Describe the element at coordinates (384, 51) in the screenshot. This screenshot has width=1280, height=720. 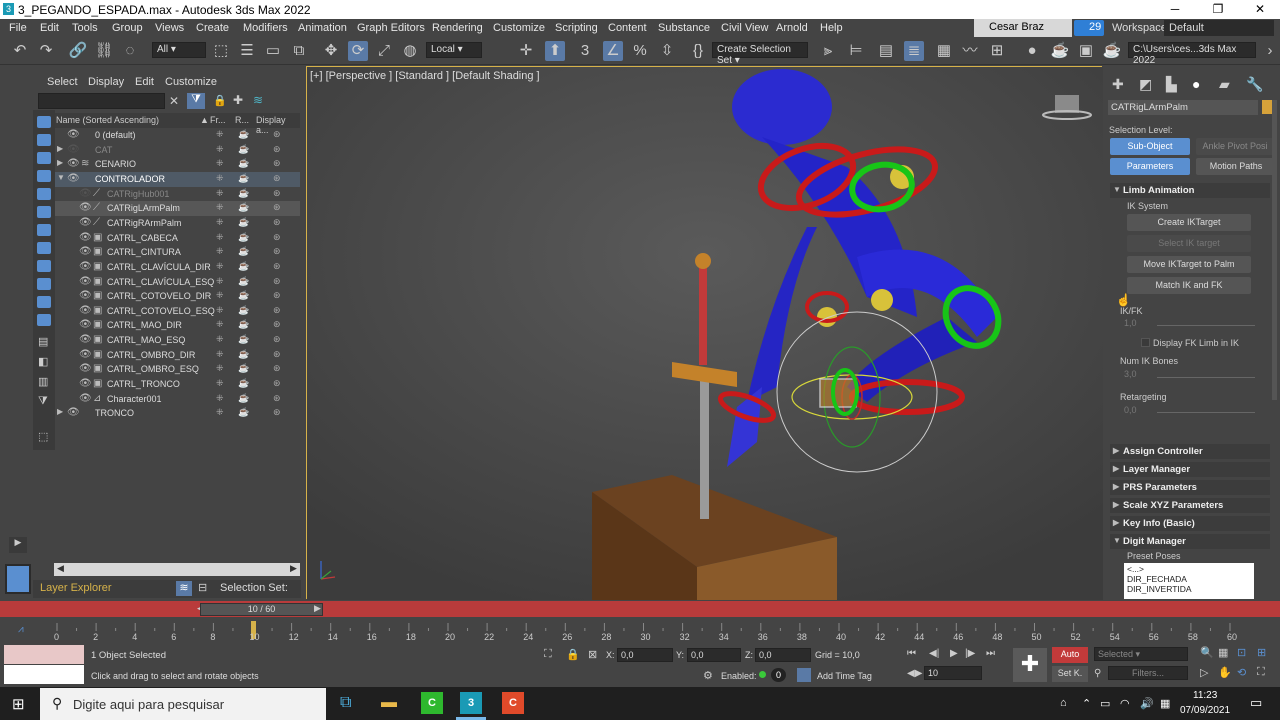
I see `scale-icon: ⤢` at that location.